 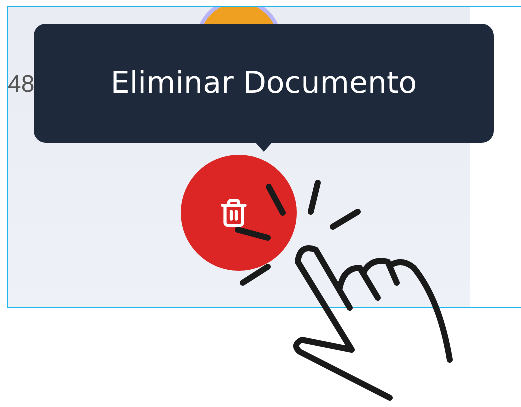 I want to click on click-burst-icon, so click(x=298, y=233).